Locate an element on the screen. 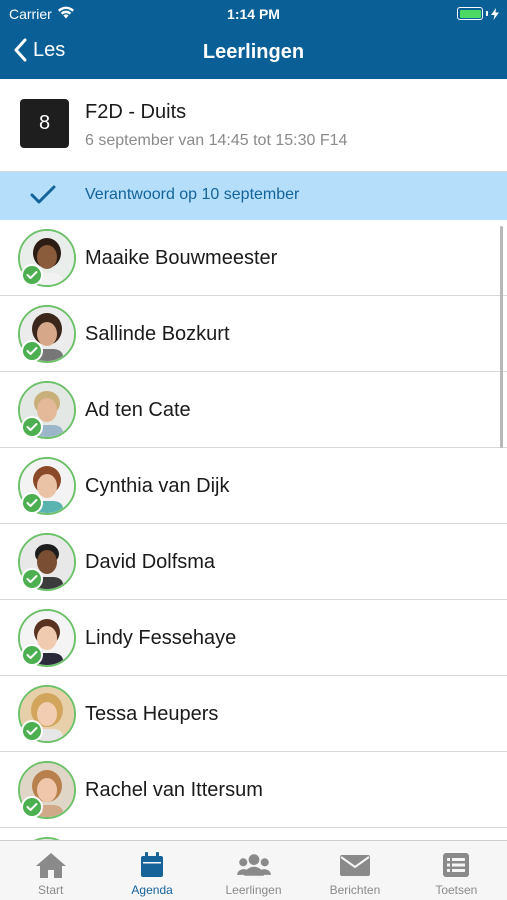  nav-bar: Les Leerlingen is located at coordinates (253, 53).